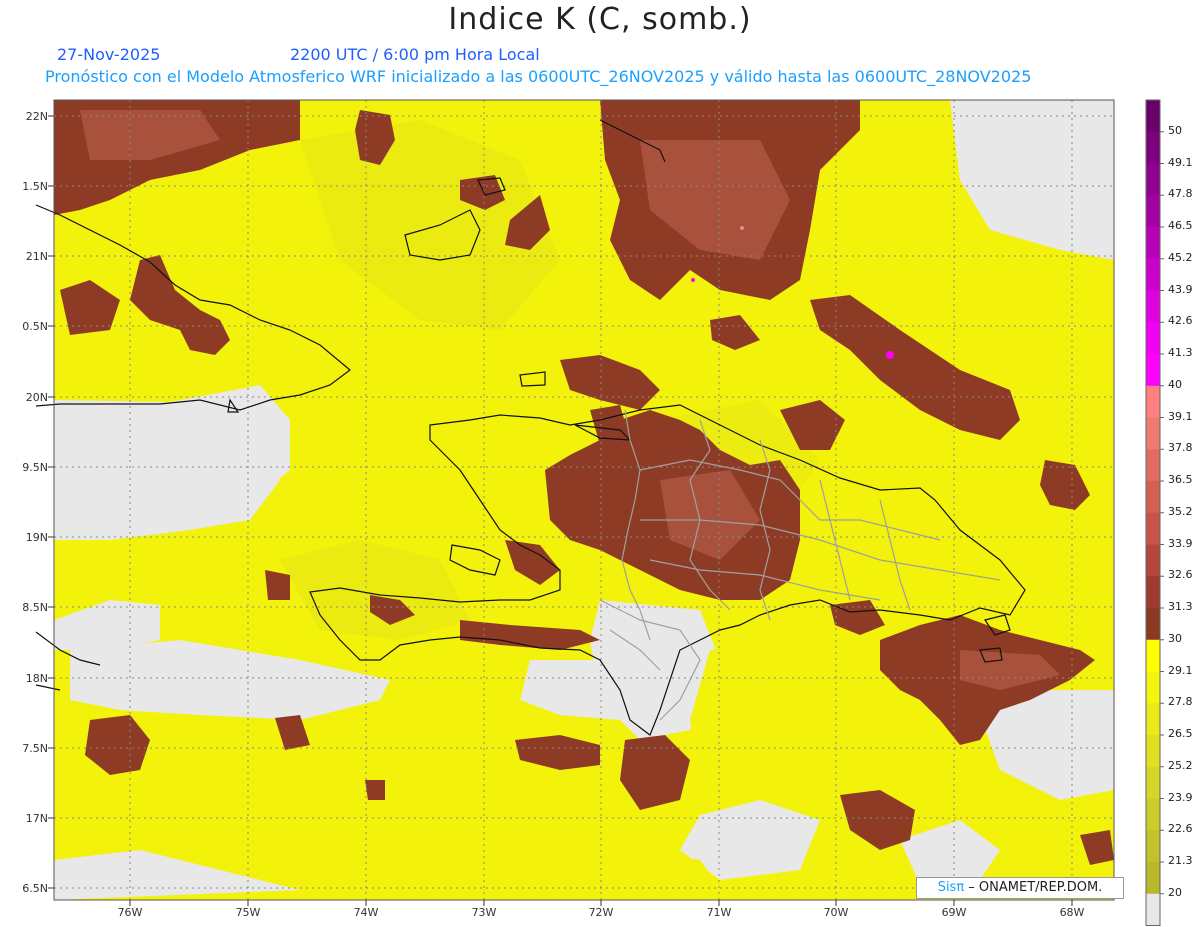  I want to click on longitude-label: 72W, so click(601, 912).